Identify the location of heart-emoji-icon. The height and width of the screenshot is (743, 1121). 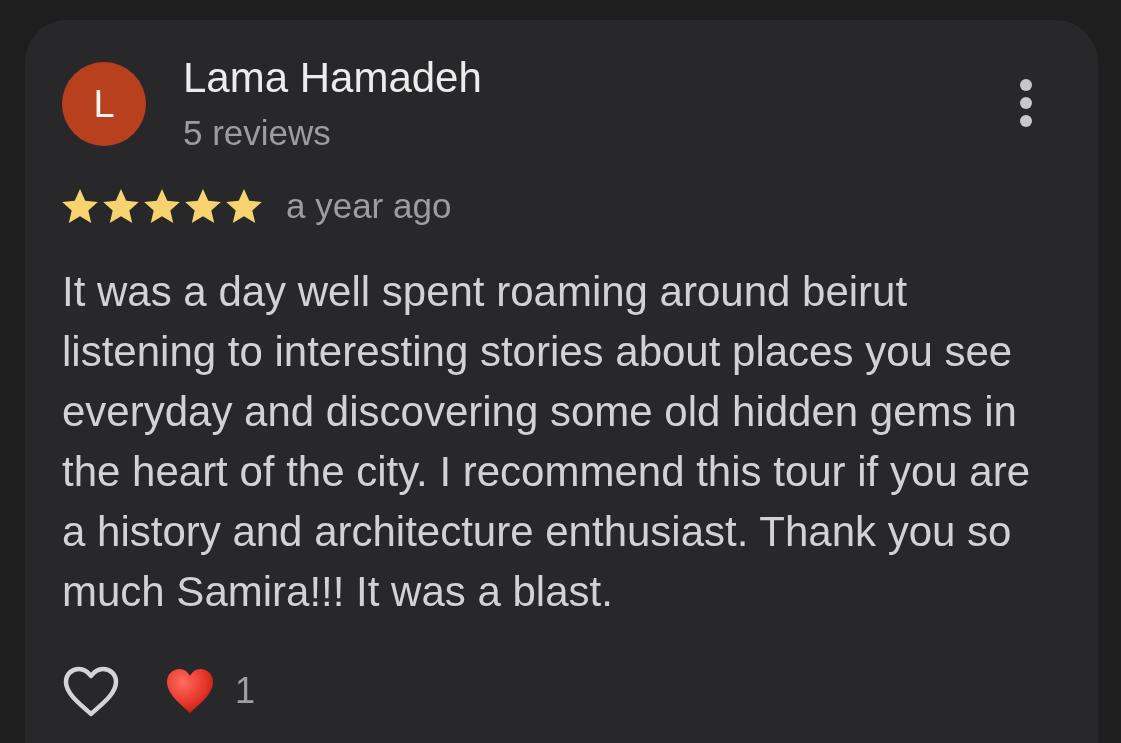
(190, 691).